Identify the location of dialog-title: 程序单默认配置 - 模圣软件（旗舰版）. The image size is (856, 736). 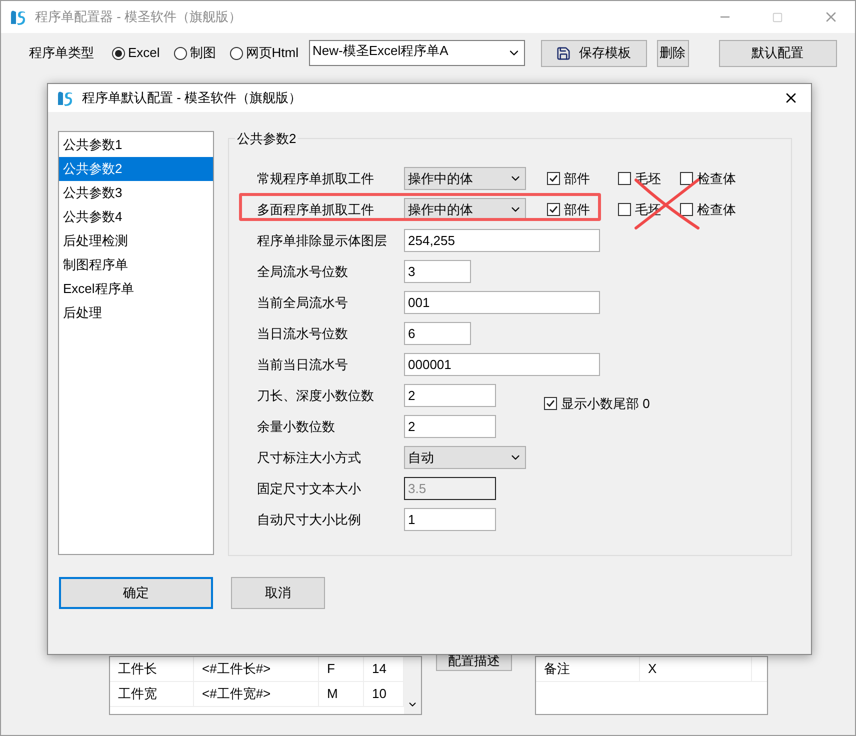
(192, 98).